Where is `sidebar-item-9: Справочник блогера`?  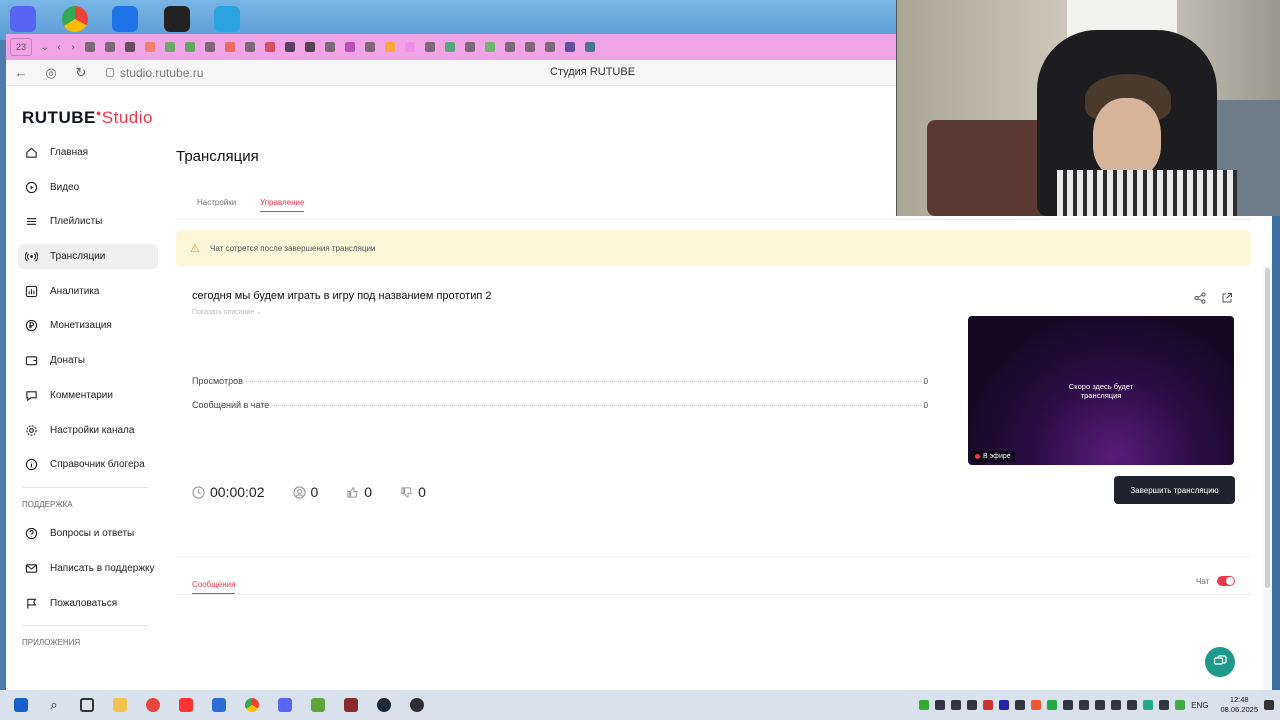
sidebar-item-9: Справочник блогера is located at coordinates (88, 464).